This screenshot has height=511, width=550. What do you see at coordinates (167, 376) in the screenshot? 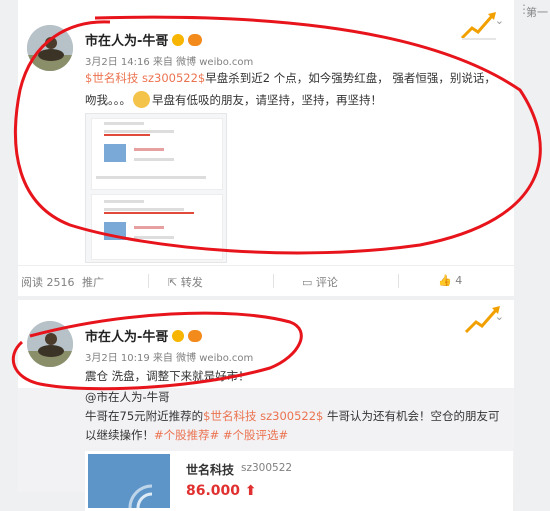
I see `post-text: 震仓 洗盘，调整下来就是好市！` at bounding box center [167, 376].